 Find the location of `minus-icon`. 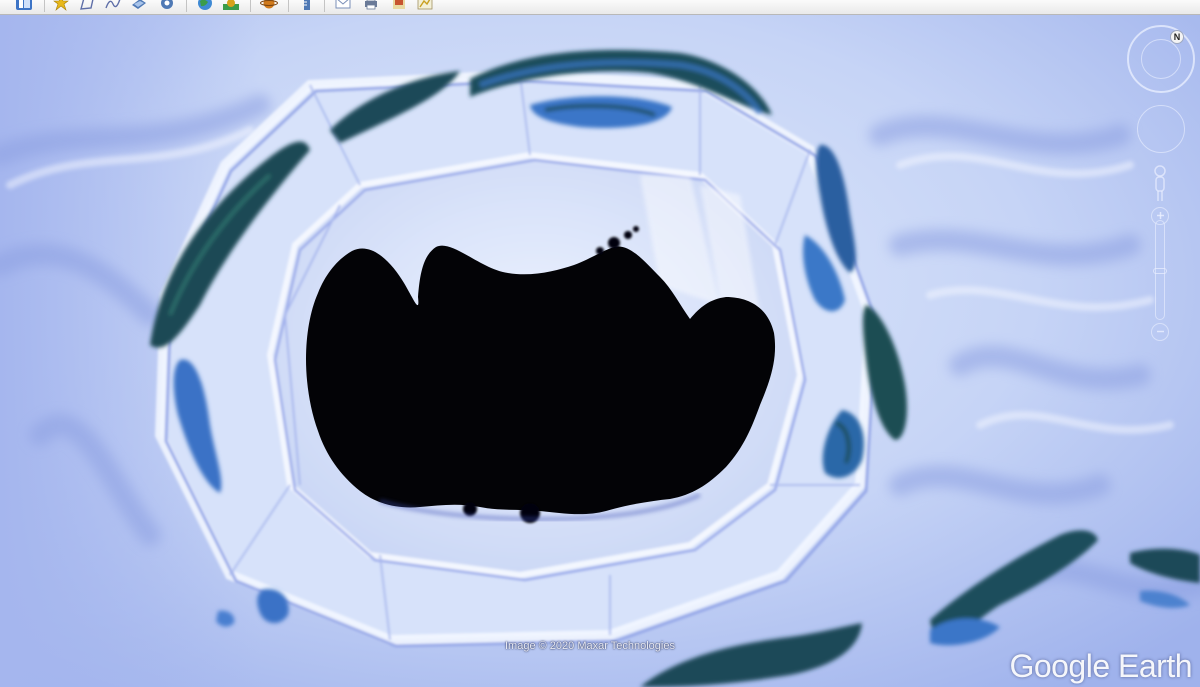

minus-icon is located at coordinates (1160, 331).